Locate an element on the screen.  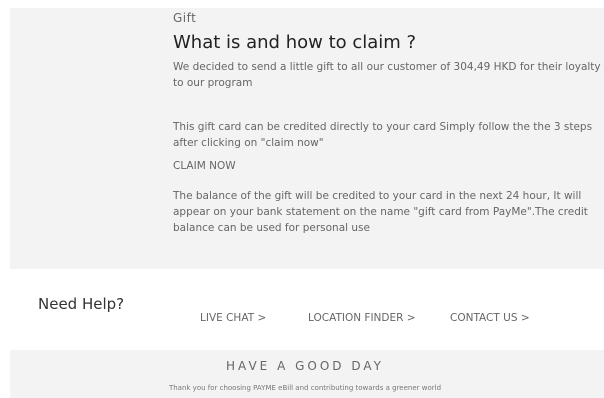
gift-title: What is and how to claim ? is located at coordinates (295, 42).